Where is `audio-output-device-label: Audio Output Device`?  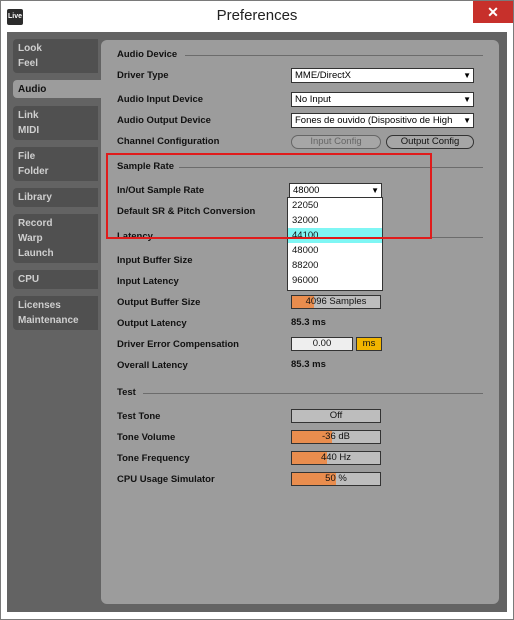
audio-output-device-label: Audio Output Device is located at coordinates (164, 120).